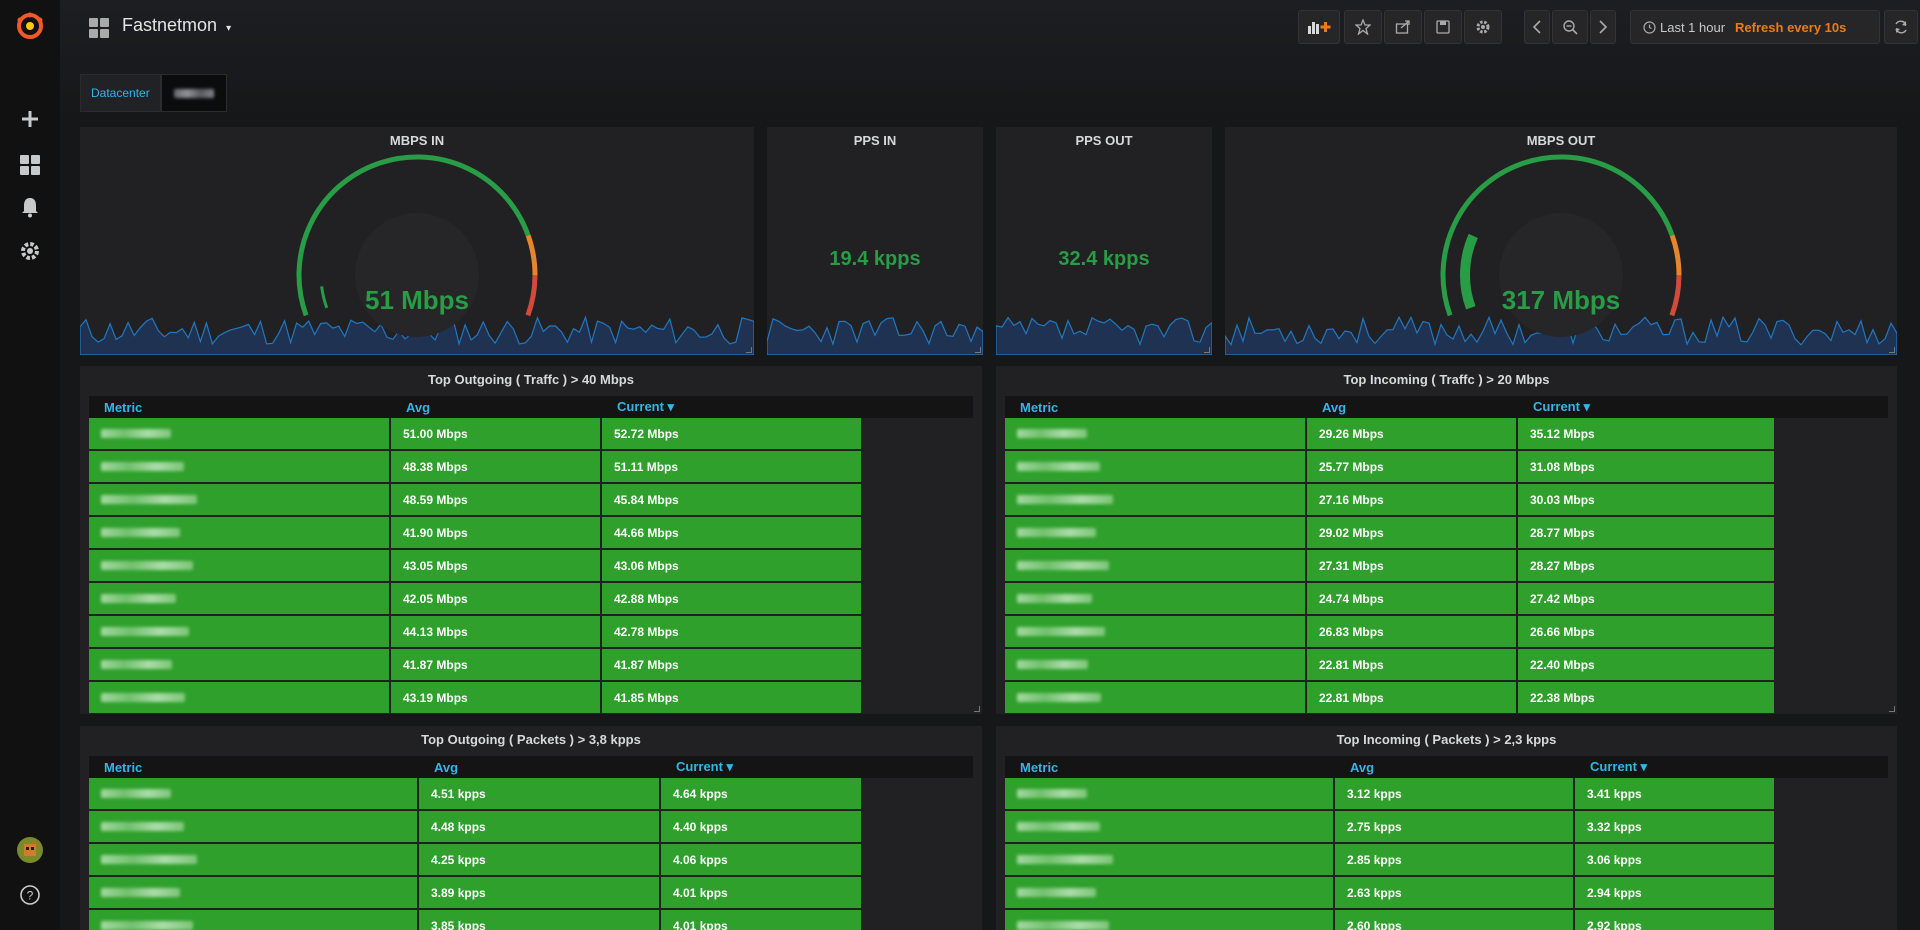 The height and width of the screenshot is (930, 1920). I want to click on gauge-mbps-in, so click(417, 245).